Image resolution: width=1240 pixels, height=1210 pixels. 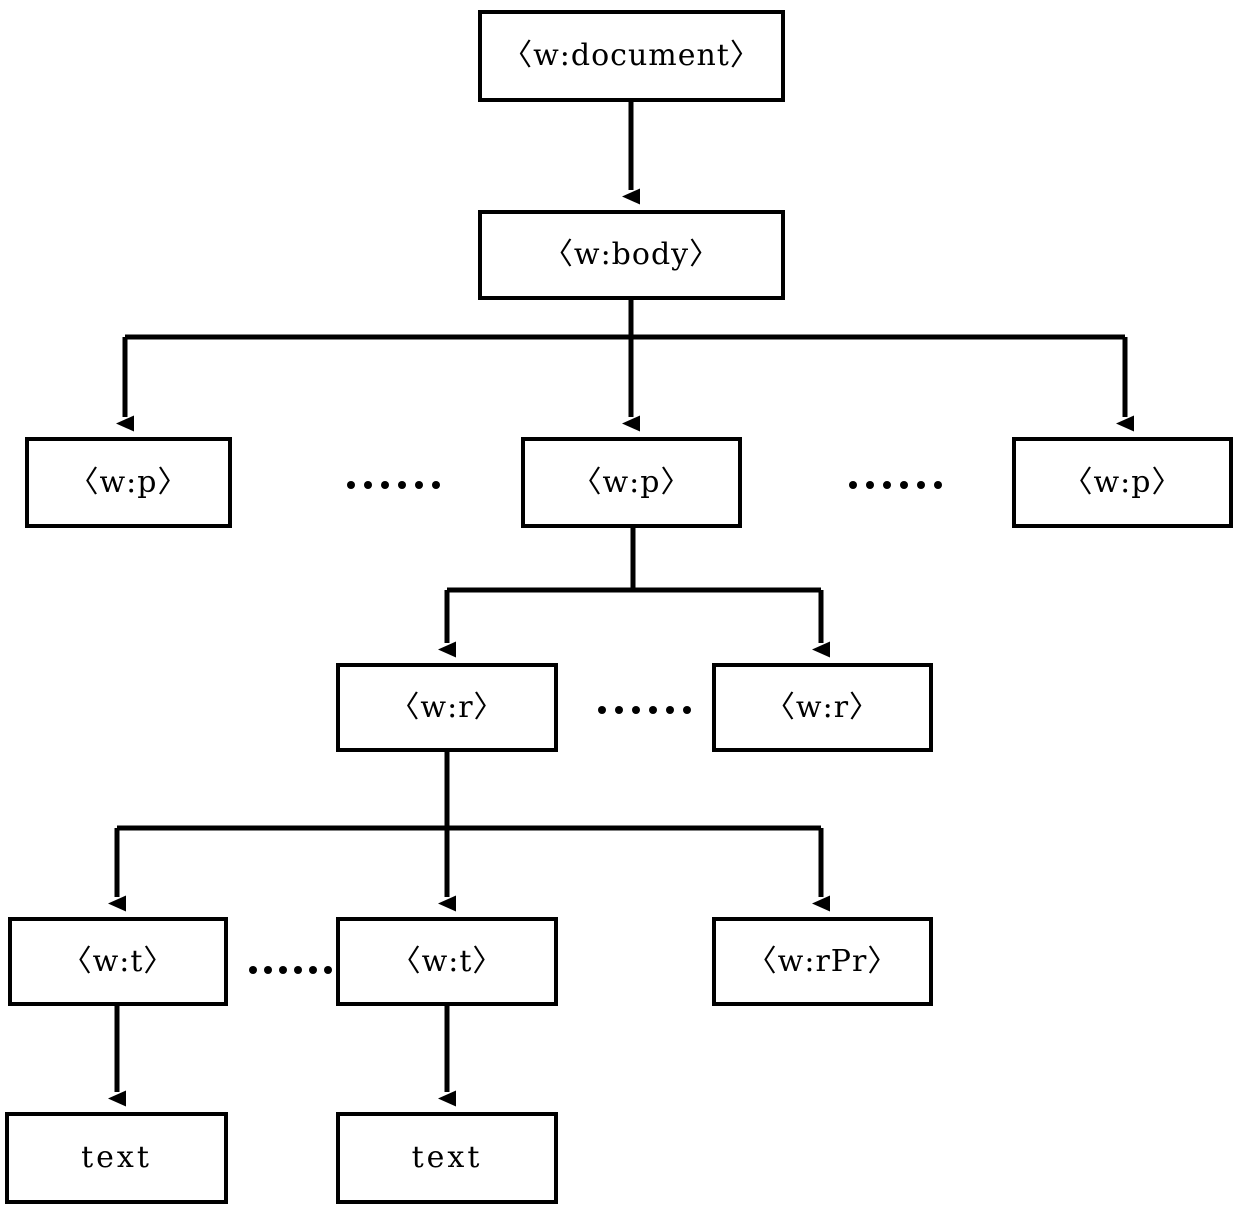 What do you see at coordinates (895, 485) in the screenshot?
I see `ellipsis-p-row-right` at bounding box center [895, 485].